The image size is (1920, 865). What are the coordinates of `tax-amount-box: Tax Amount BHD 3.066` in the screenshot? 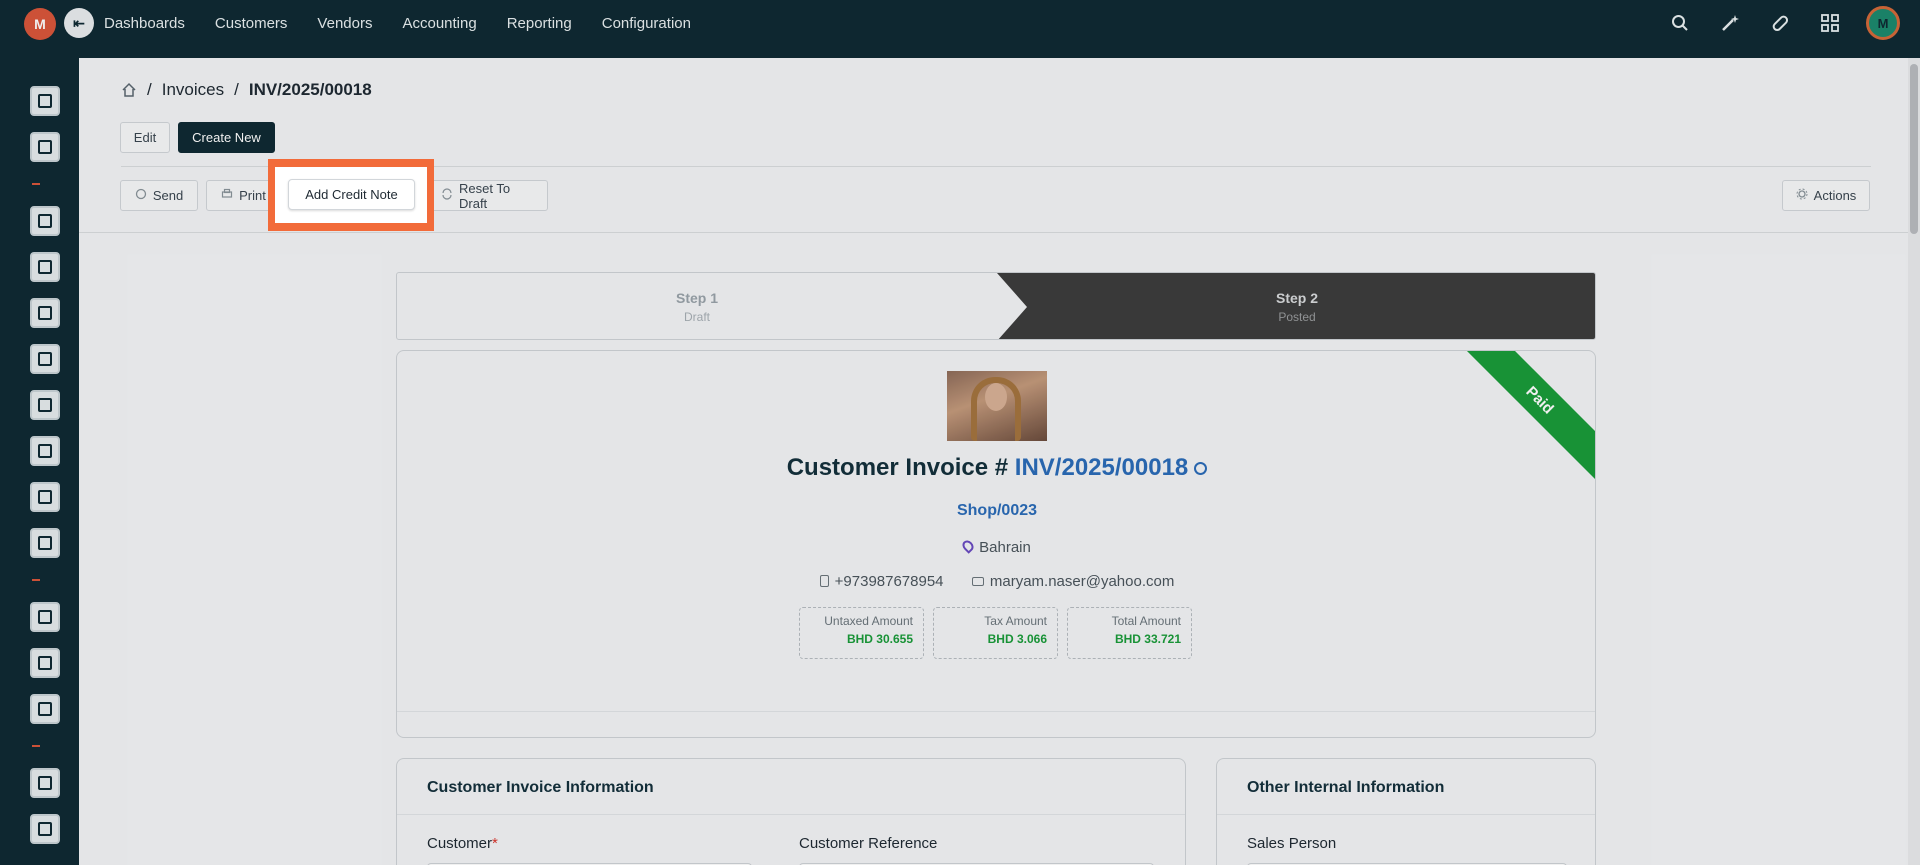 It's located at (995, 633).